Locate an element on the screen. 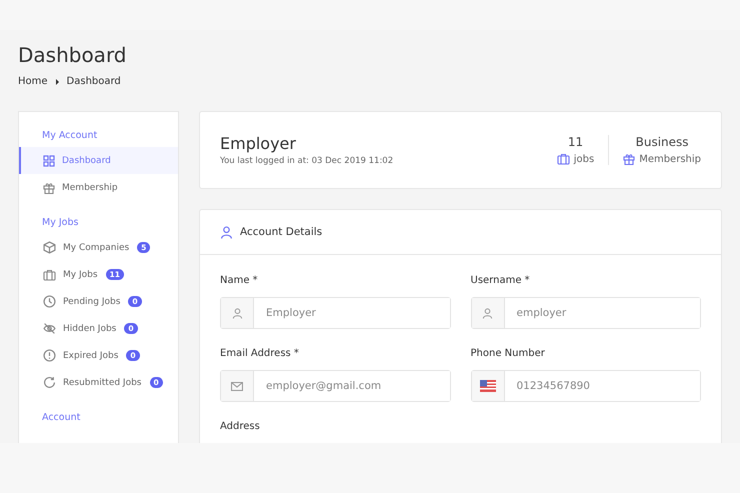  cube-icon is located at coordinates (49, 247).